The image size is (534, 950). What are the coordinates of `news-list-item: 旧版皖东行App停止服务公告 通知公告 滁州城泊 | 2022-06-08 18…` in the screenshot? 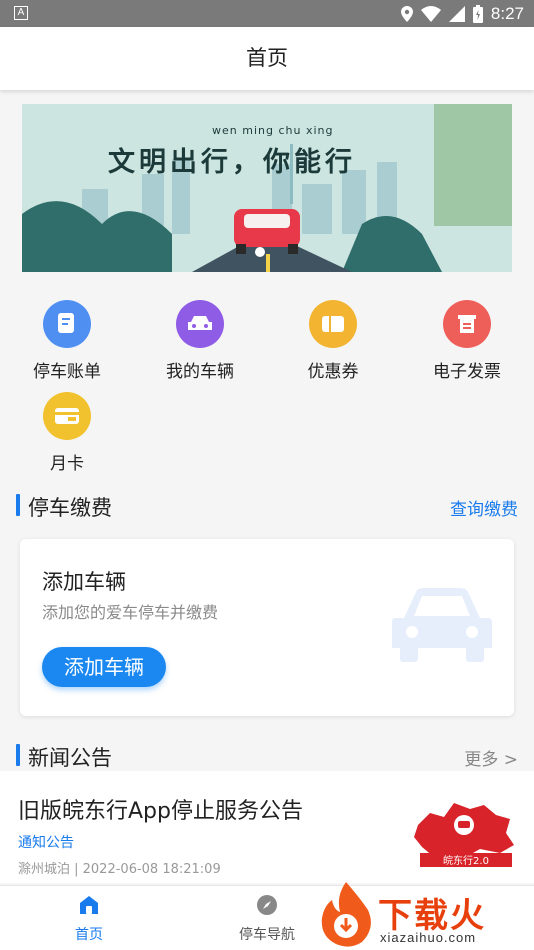 It's located at (267, 827).